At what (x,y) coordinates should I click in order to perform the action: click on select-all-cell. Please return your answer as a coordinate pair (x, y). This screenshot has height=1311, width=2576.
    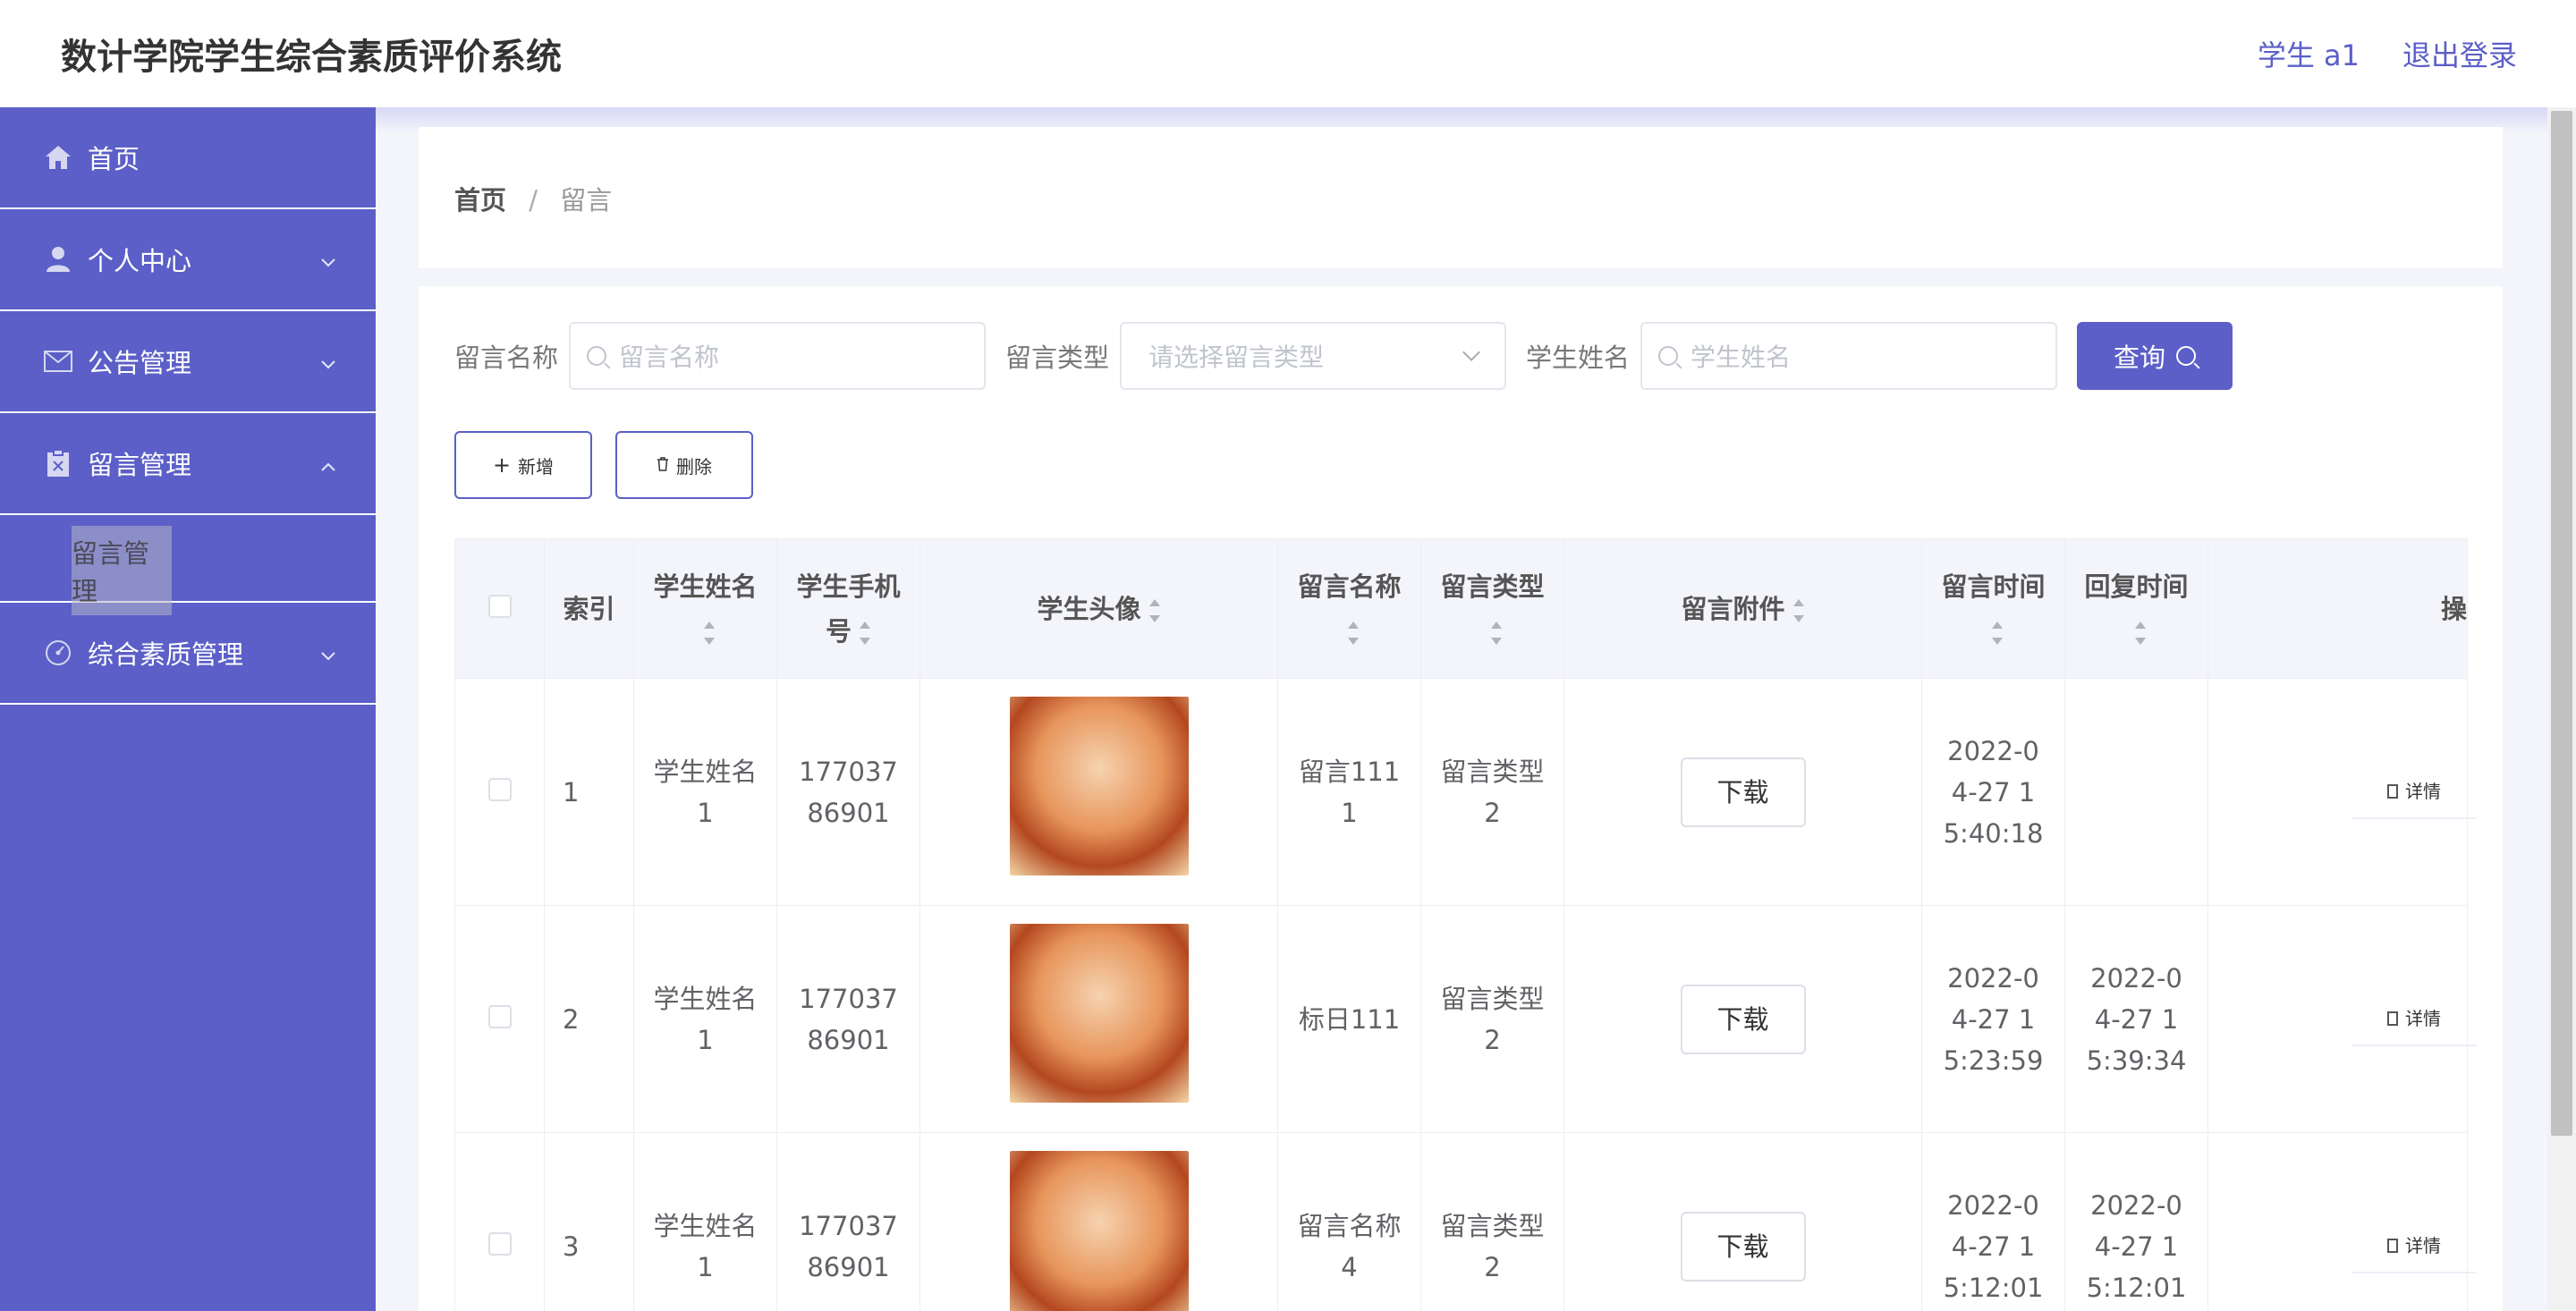
    Looking at the image, I should click on (499, 608).